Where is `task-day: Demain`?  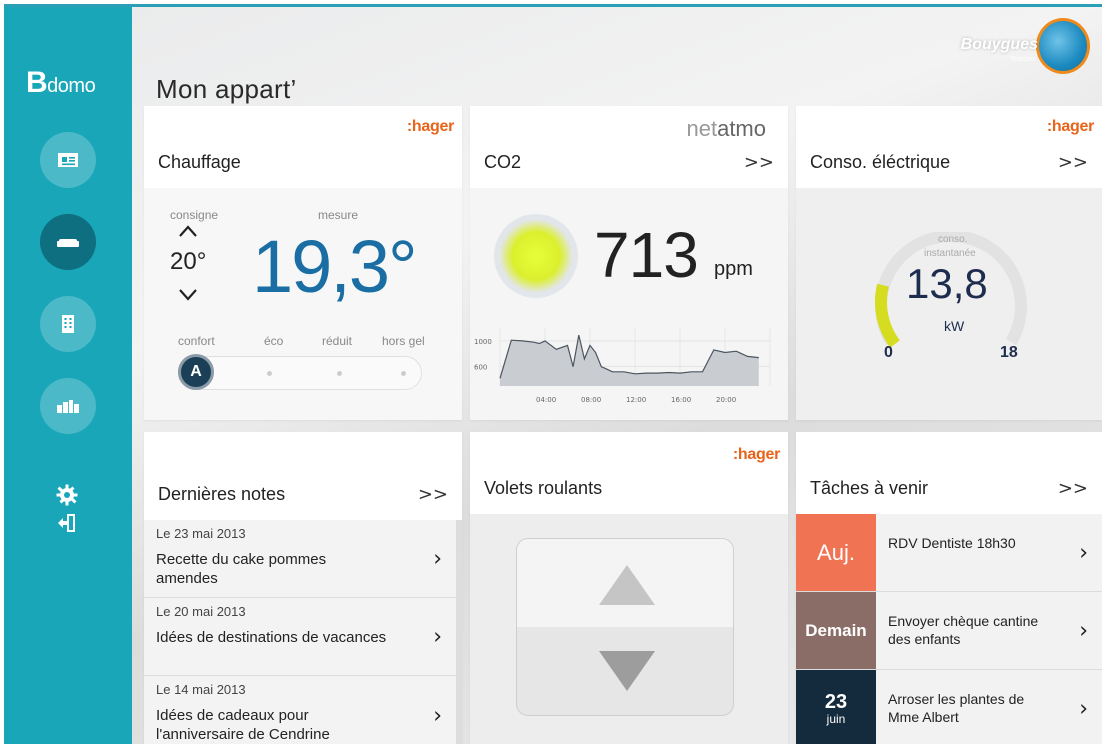
task-day: Demain is located at coordinates (836, 630).